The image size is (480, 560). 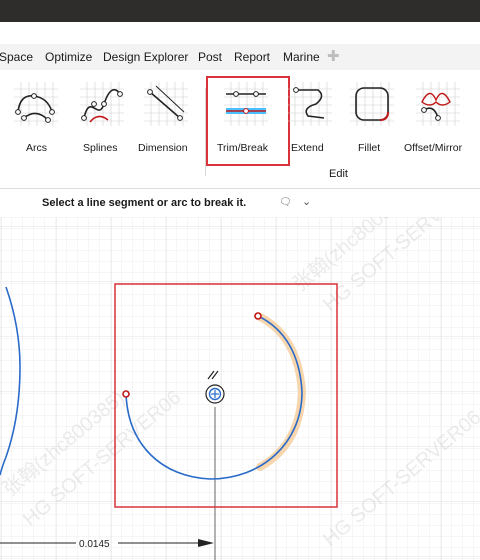 I want to click on title-bar, so click(x=240, y=11).